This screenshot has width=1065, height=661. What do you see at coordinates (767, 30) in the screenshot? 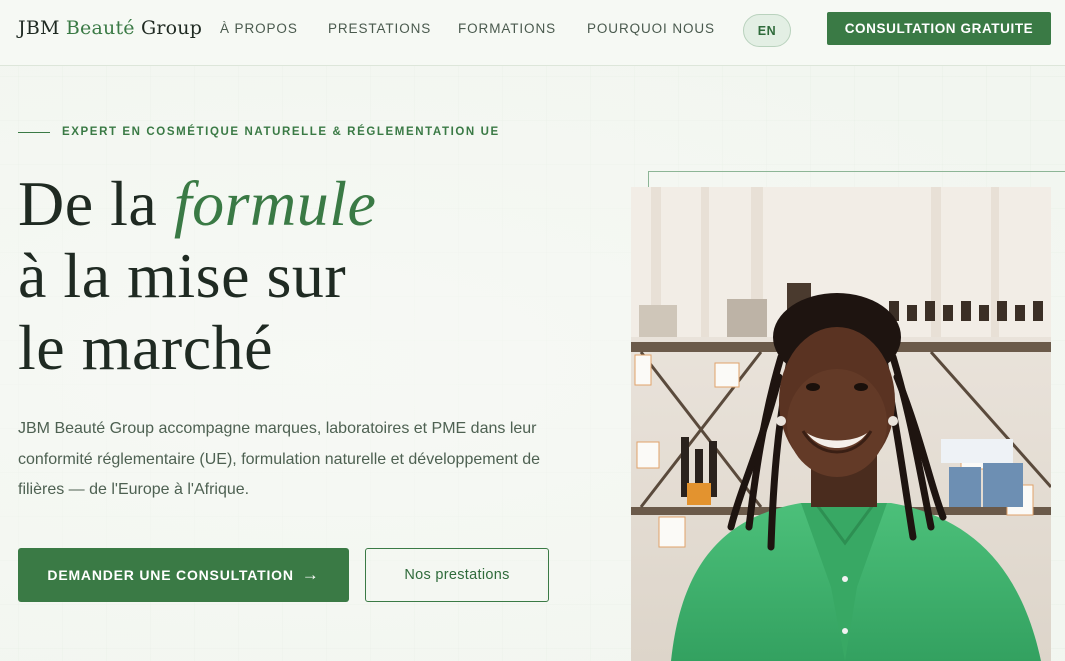
I see `language-toggle-button: EN` at bounding box center [767, 30].